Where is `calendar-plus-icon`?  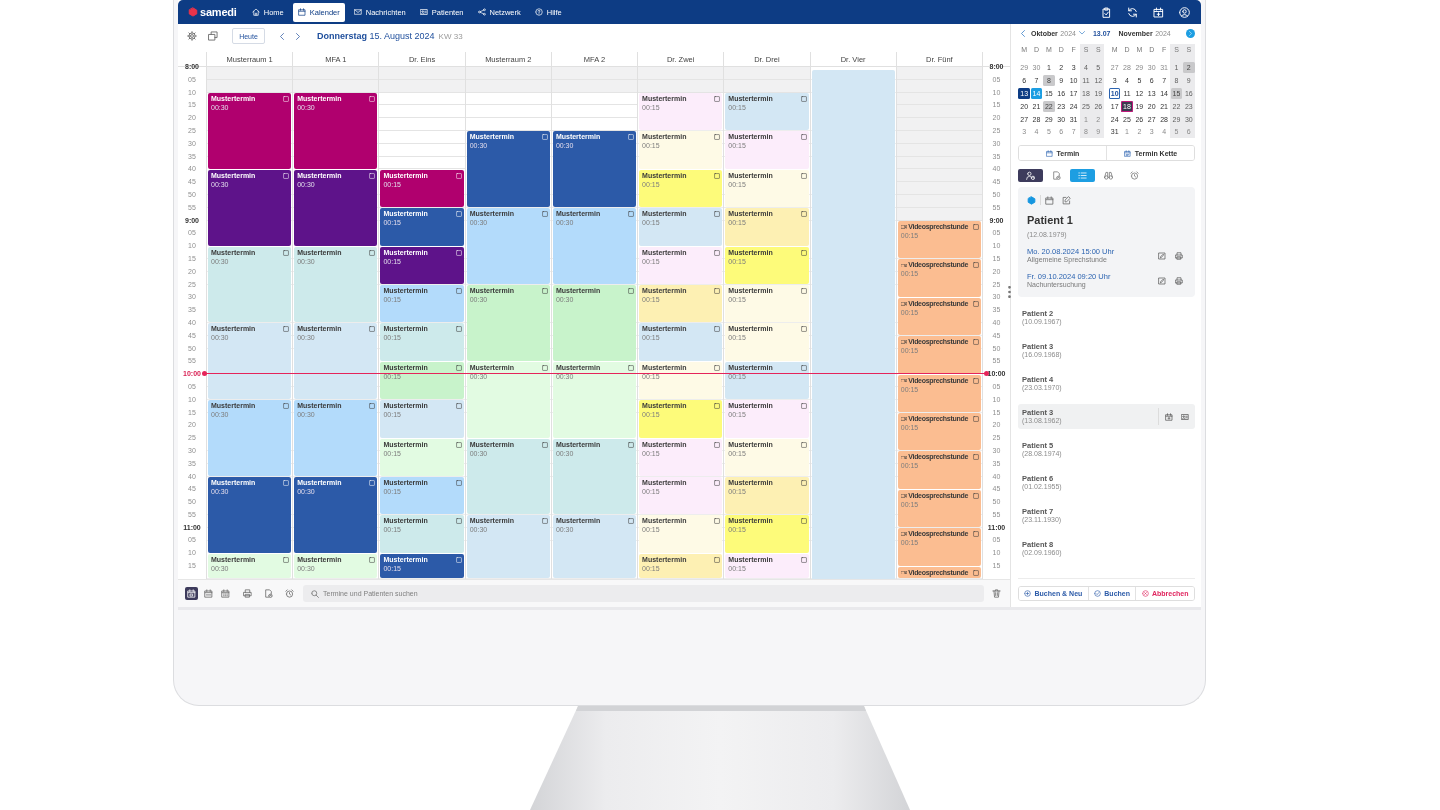 calendar-plus-icon is located at coordinates (1158, 12).